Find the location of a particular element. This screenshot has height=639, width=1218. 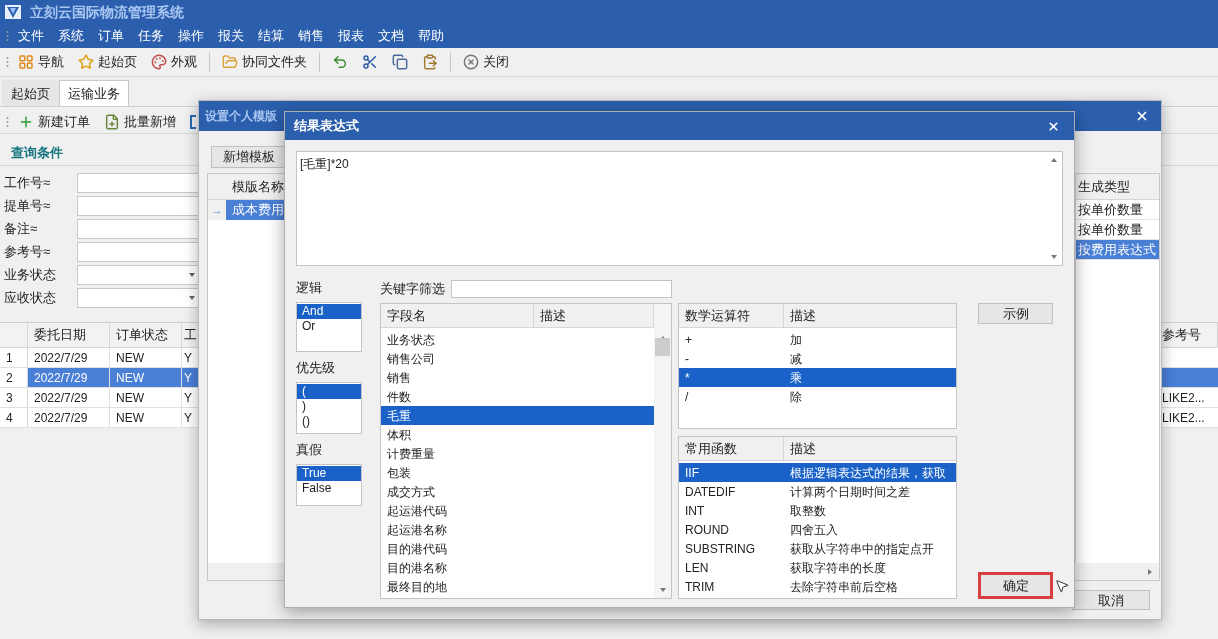

column-header: 模版名称 is located at coordinates (258, 186).